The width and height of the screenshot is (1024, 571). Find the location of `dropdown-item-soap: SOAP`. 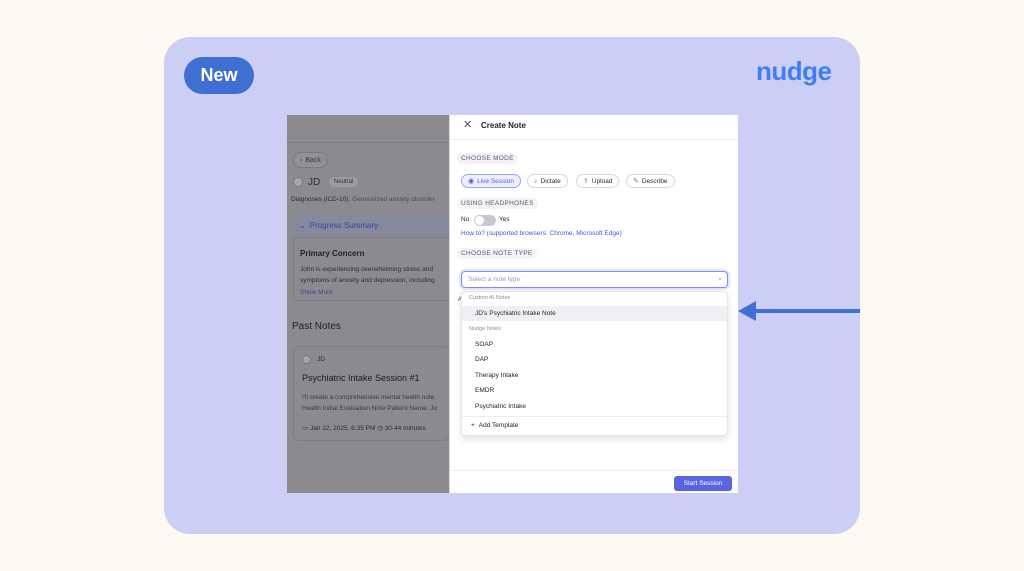

dropdown-item-soap: SOAP is located at coordinates (484, 344).